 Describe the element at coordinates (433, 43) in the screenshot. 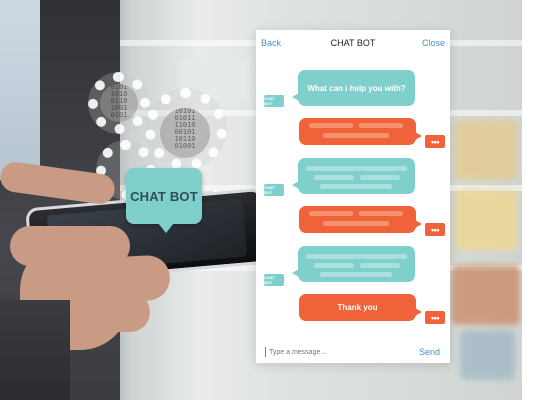

I see `close-button: Close` at that location.